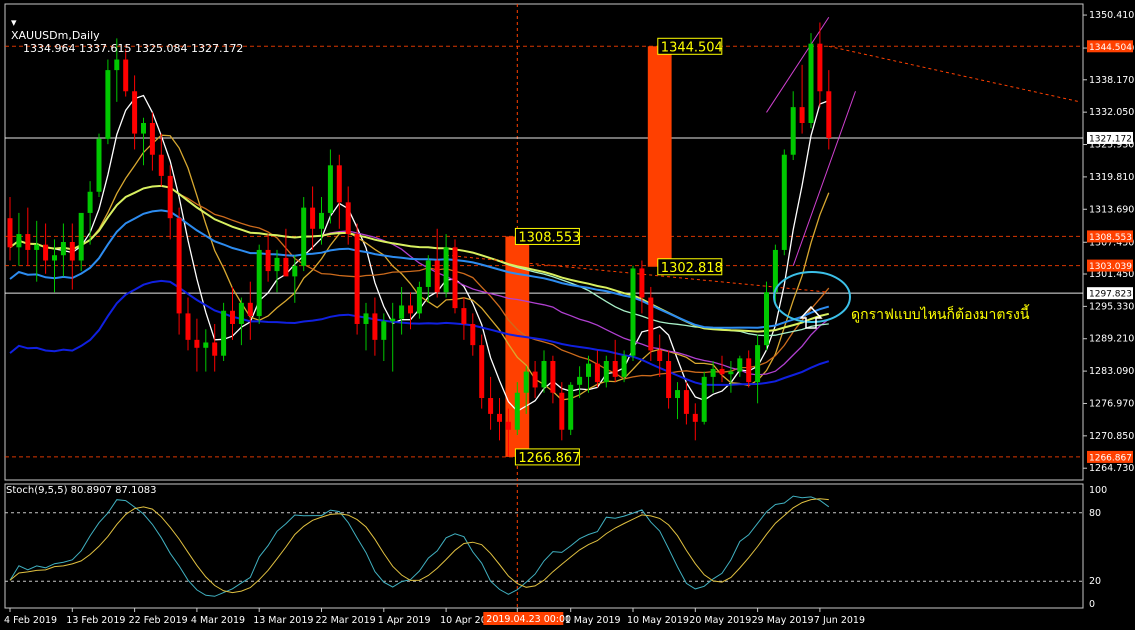  What do you see at coordinates (14, 22) in the screenshot?
I see `chart-menu-icon: ▾` at bounding box center [14, 22].